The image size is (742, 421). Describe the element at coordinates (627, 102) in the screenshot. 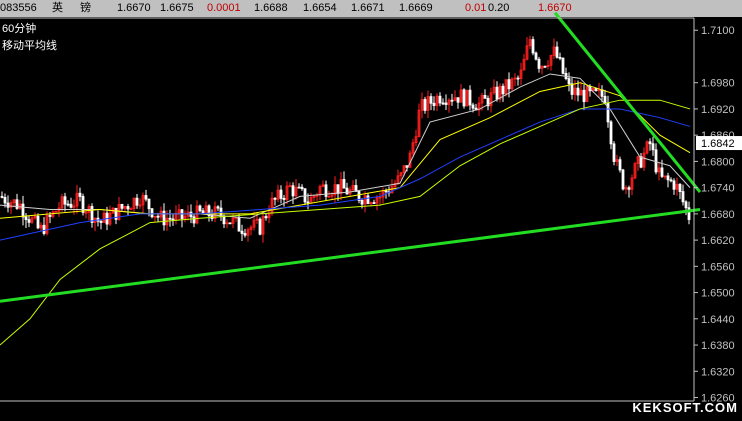

I see `trend-line-resistance` at that location.